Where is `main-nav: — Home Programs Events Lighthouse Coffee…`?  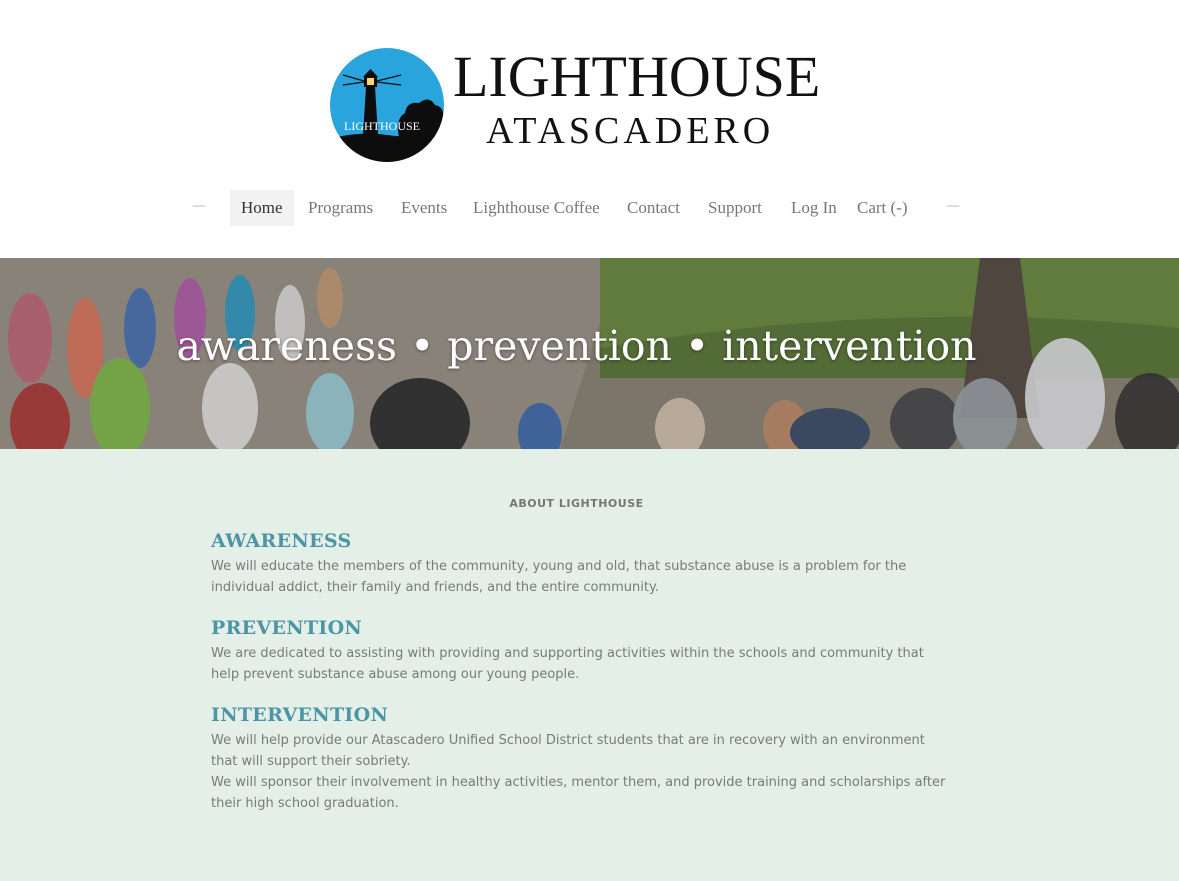 main-nav: — Home Programs Events Lighthouse Coffee… is located at coordinates (589, 208).